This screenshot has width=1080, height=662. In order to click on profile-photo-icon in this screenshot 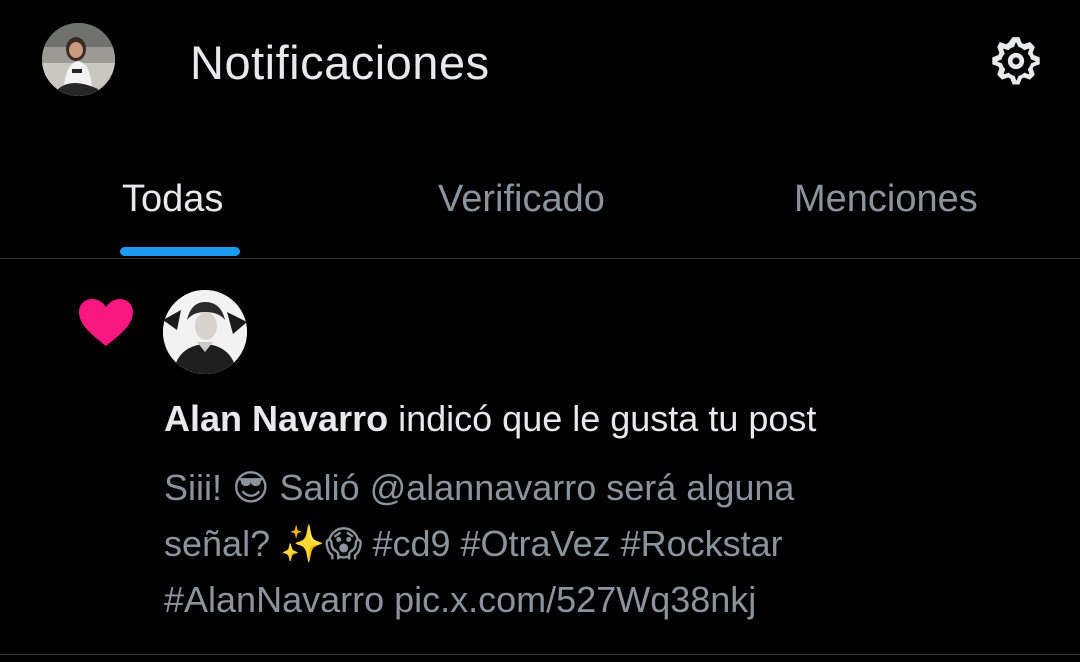, I will do `click(78, 59)`.